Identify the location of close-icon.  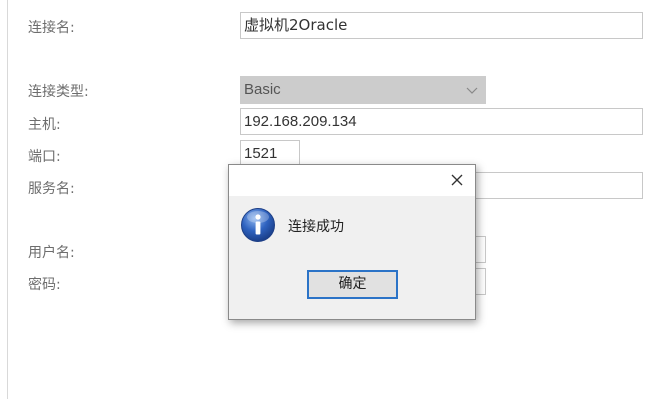
(457, 180).